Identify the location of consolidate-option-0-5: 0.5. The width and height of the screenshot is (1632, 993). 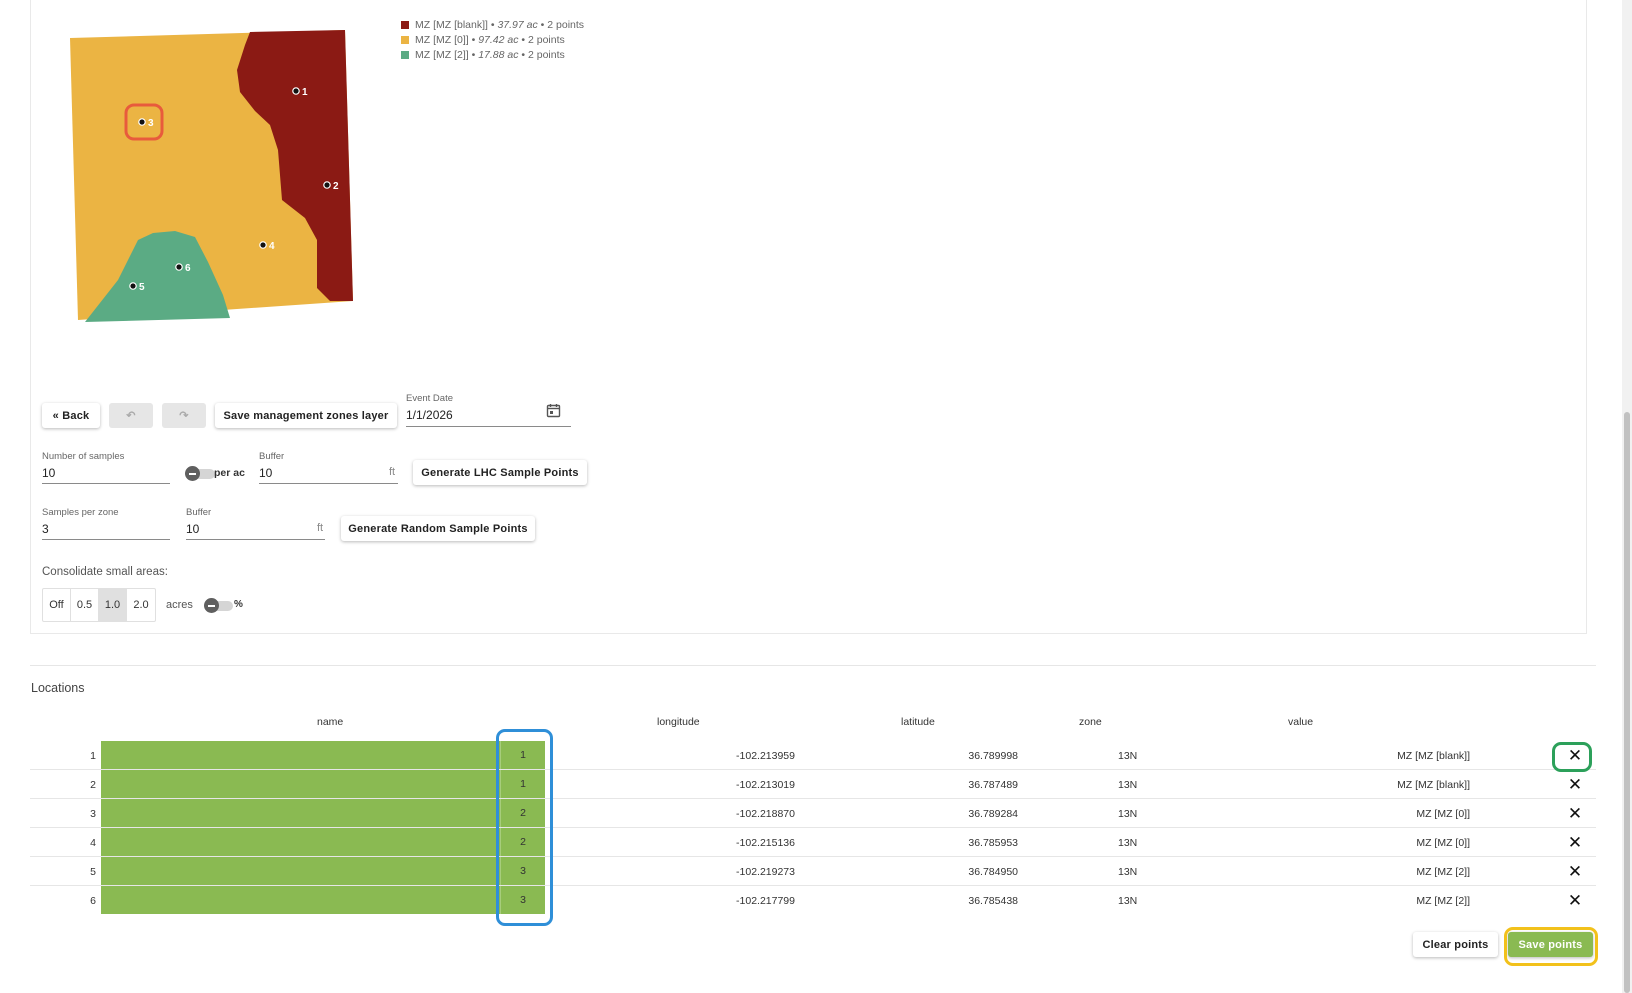
(85, 605).